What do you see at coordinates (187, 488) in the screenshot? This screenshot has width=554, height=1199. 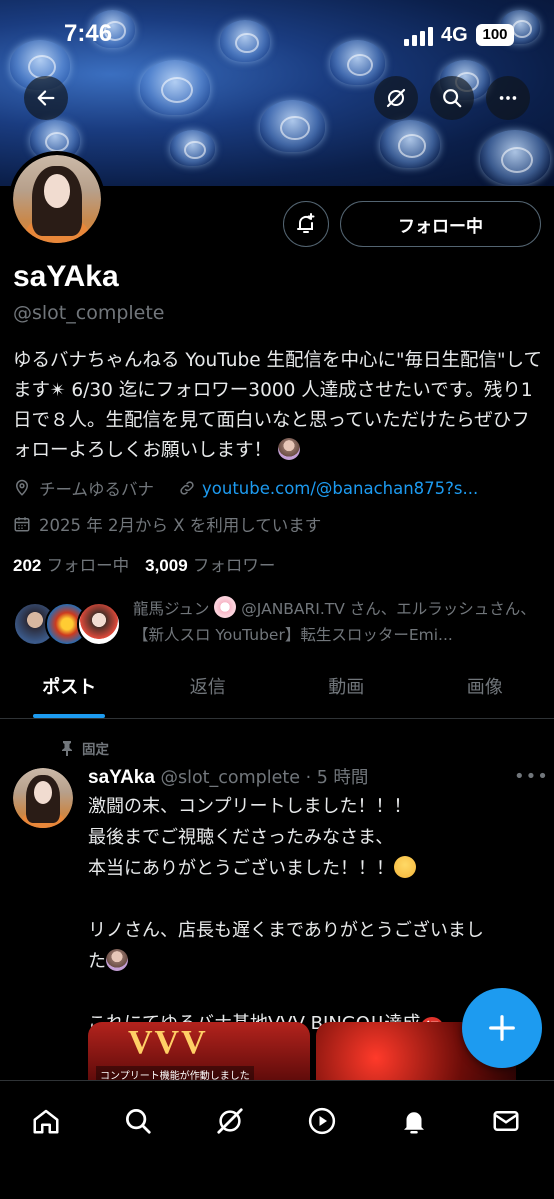 I see `link-icon` at bounding box center [187, 488].